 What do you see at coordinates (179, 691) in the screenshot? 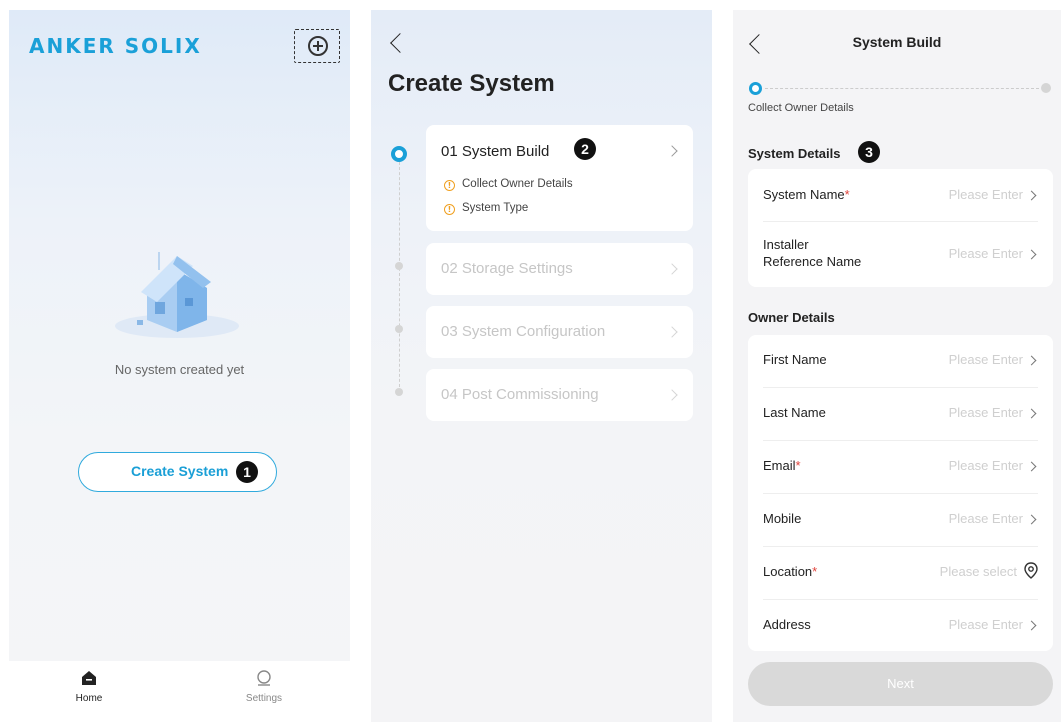
I see `bottom-tab-bar: Home Settings` at bounding box center [179, 691].